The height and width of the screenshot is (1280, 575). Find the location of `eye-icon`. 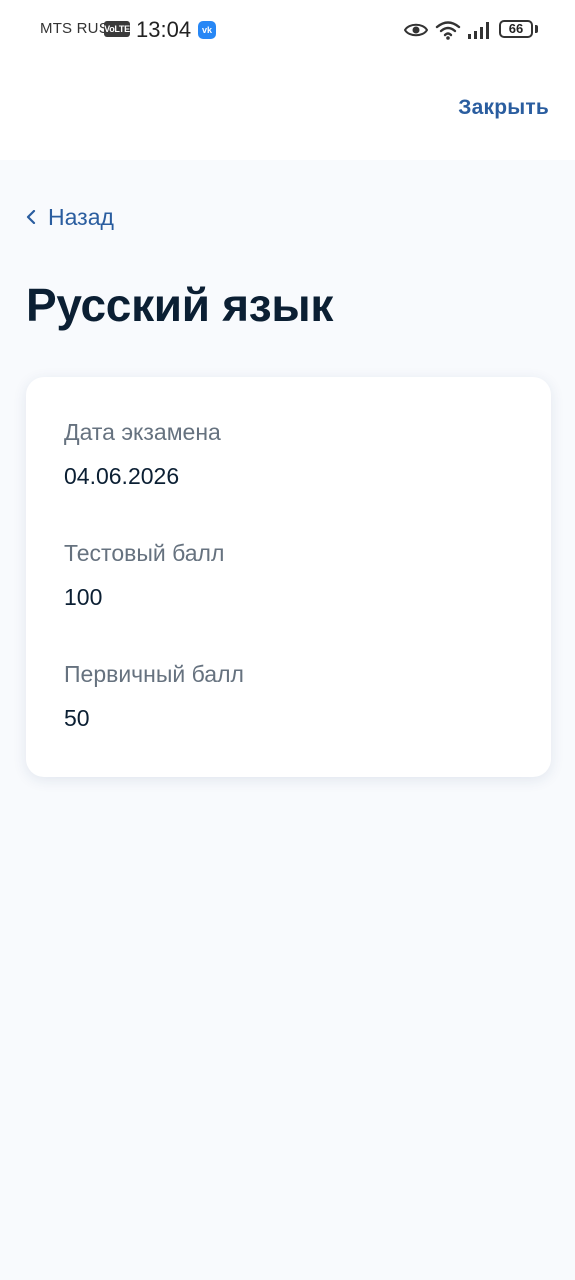

eye-icon is located at coordinates (416, 30).